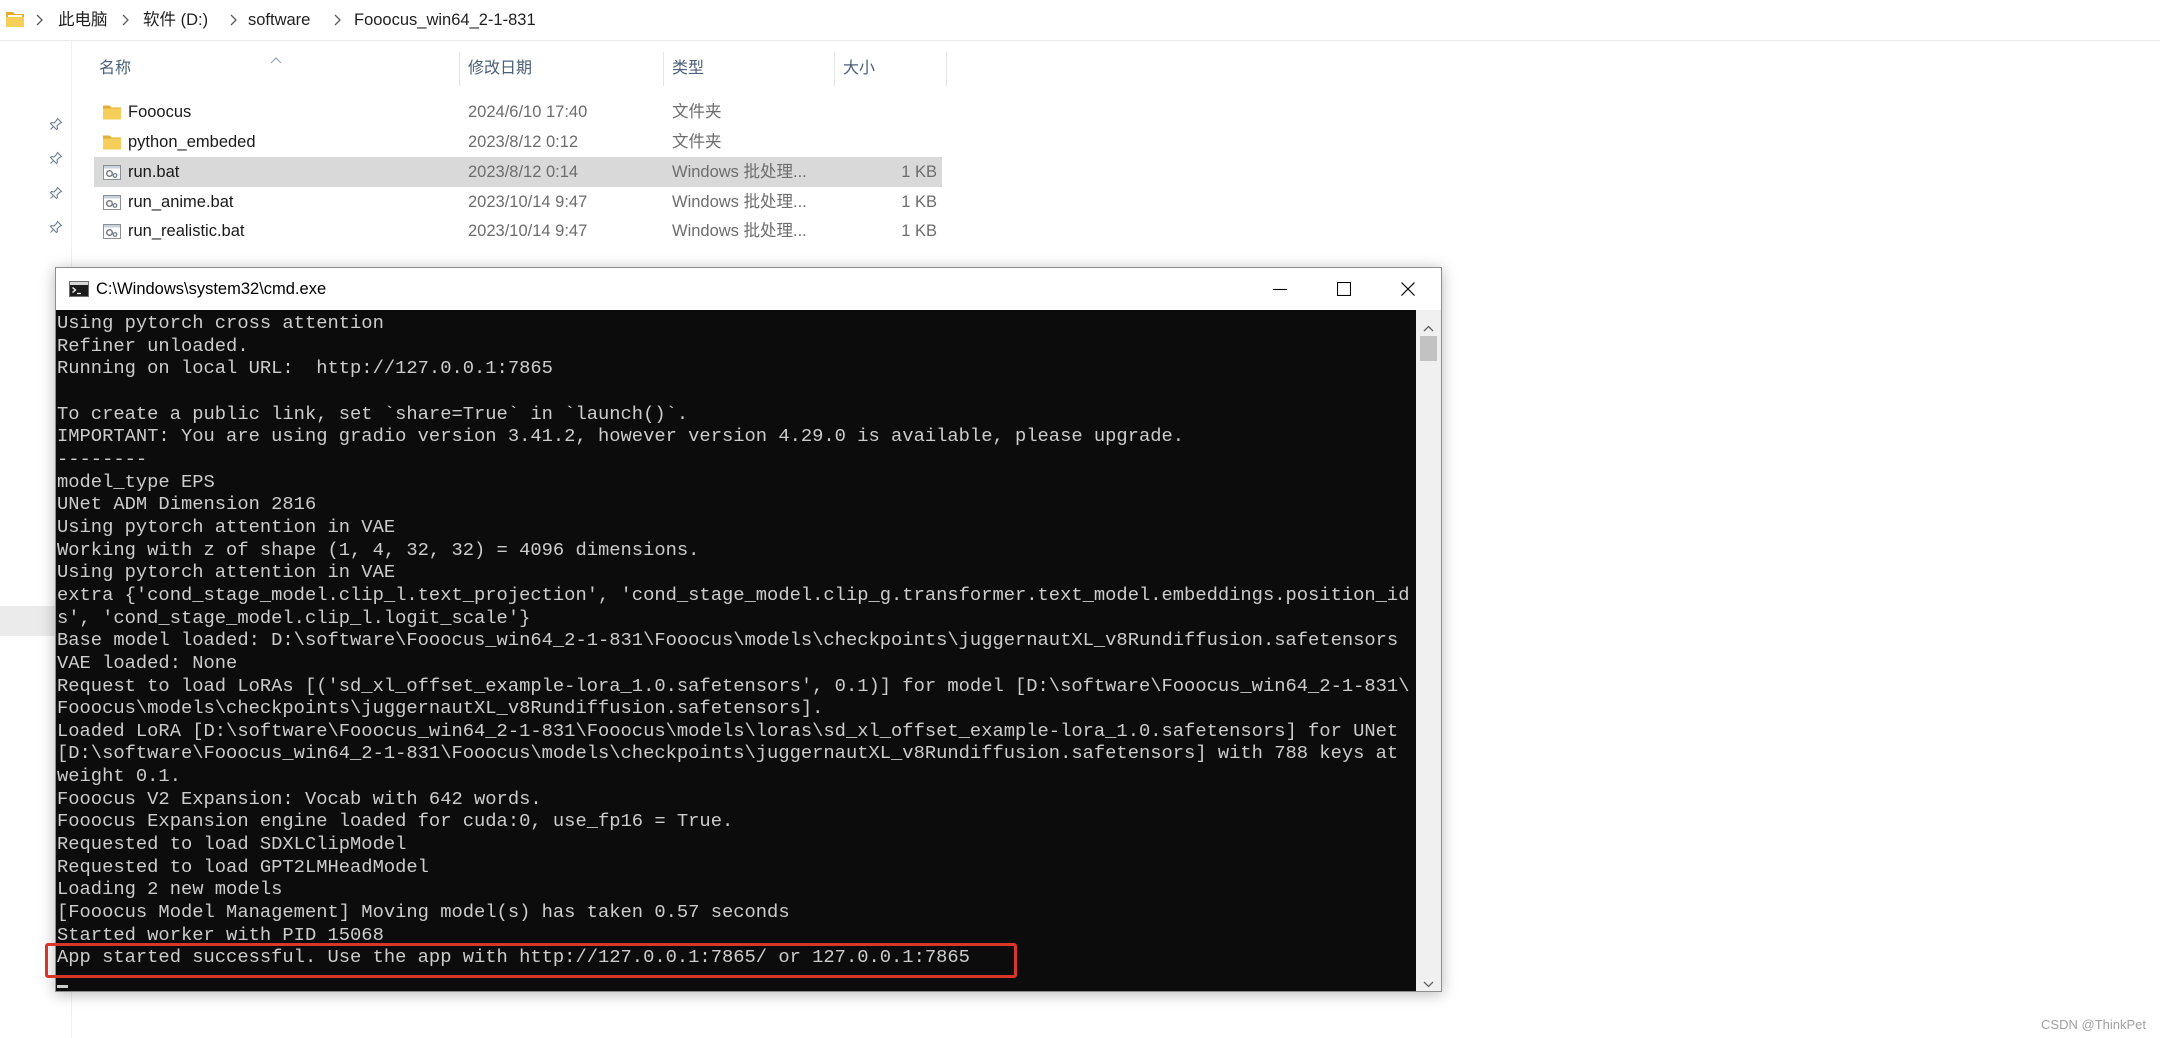 Image resolution: width=2160 pixels, height=1038 pixels. I want to click on file-row: Fooocus 2024/6/10 17:40 文件夹, so click(518, 112).